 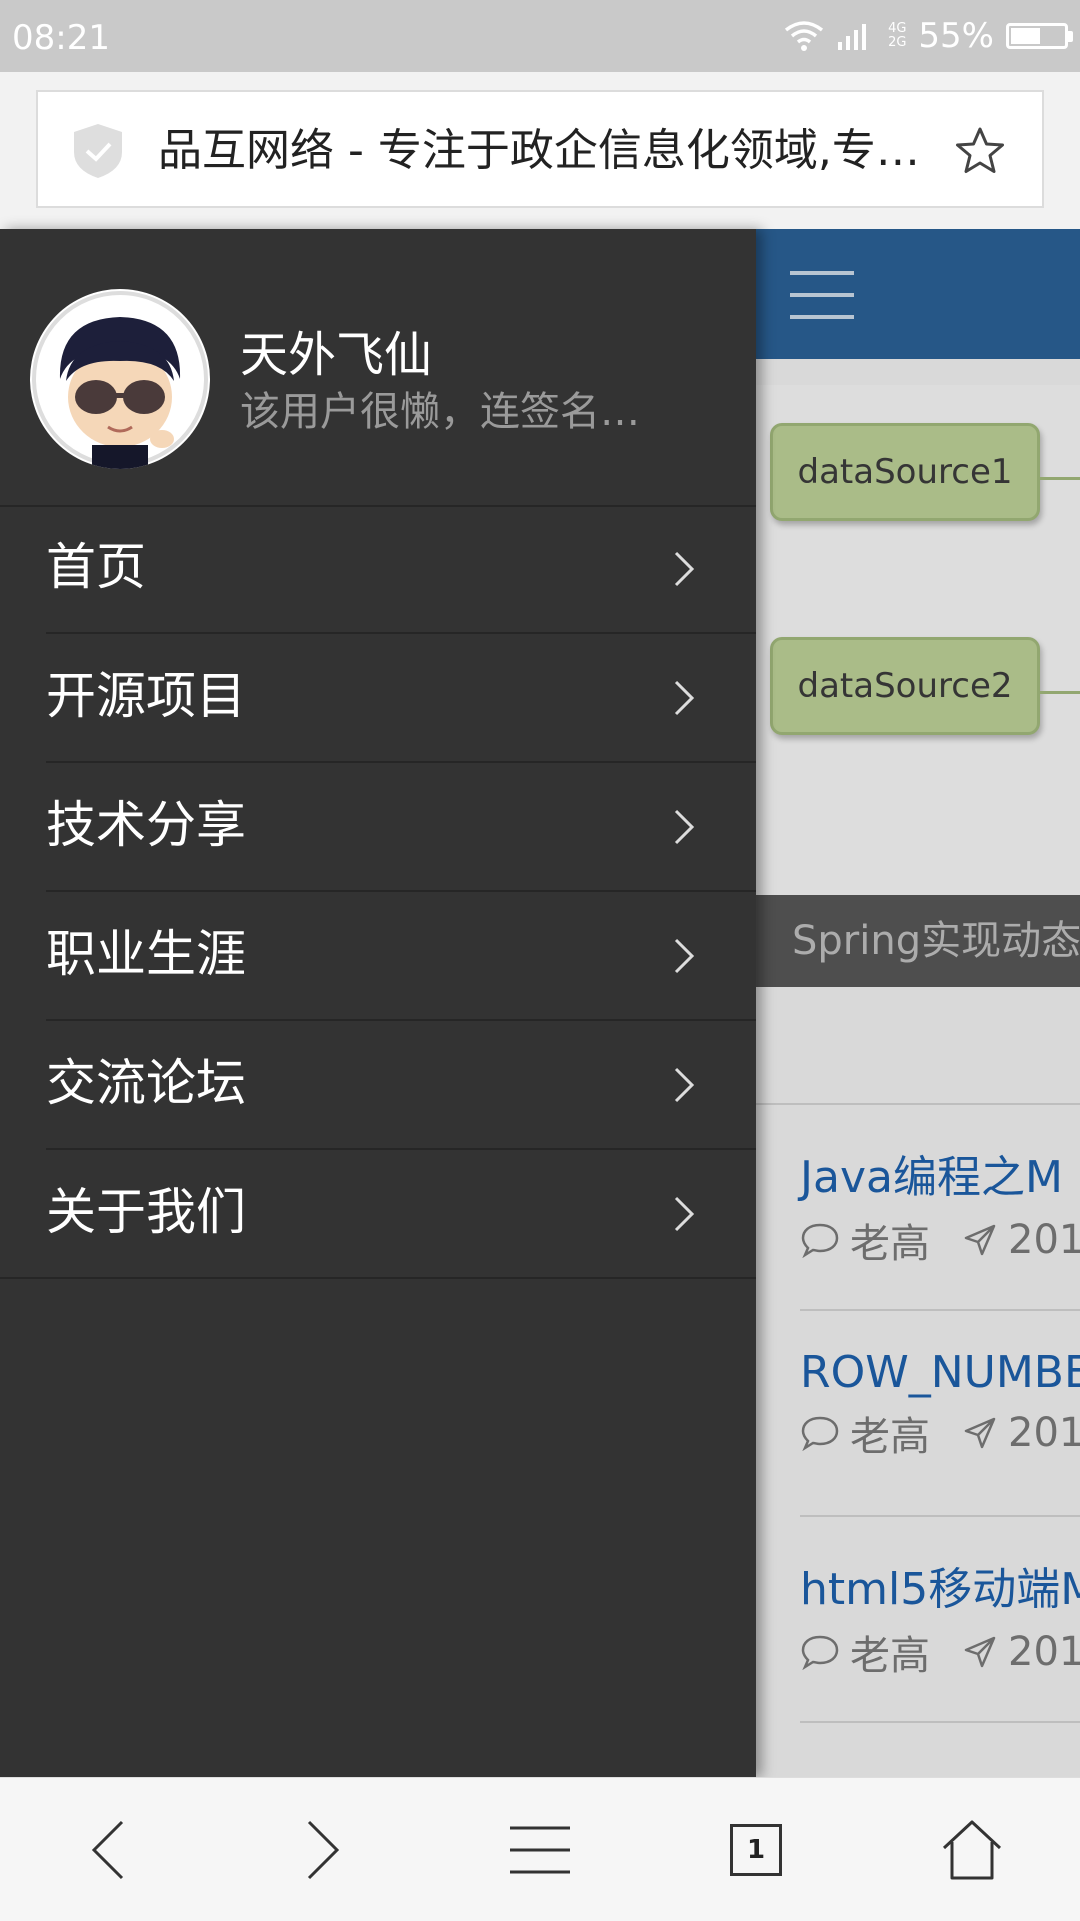 I want to click on tabs-button: 1, so click(x=756, y=1850).